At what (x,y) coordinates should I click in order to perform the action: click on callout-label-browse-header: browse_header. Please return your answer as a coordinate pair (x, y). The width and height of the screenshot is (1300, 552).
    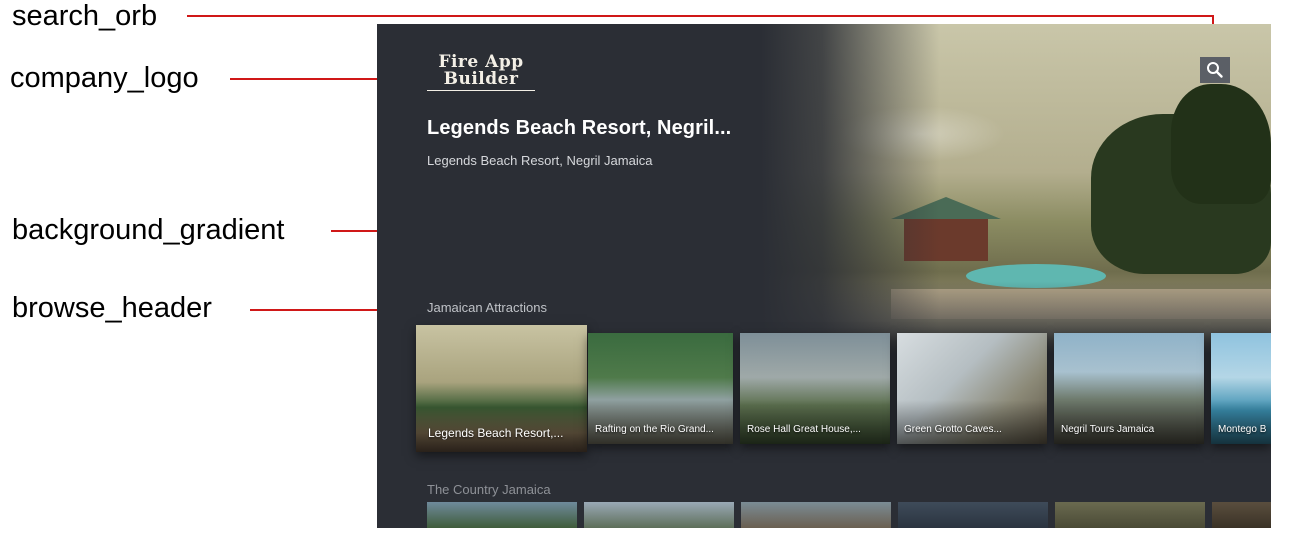
    Looking at the image, I should click on (112, 308).